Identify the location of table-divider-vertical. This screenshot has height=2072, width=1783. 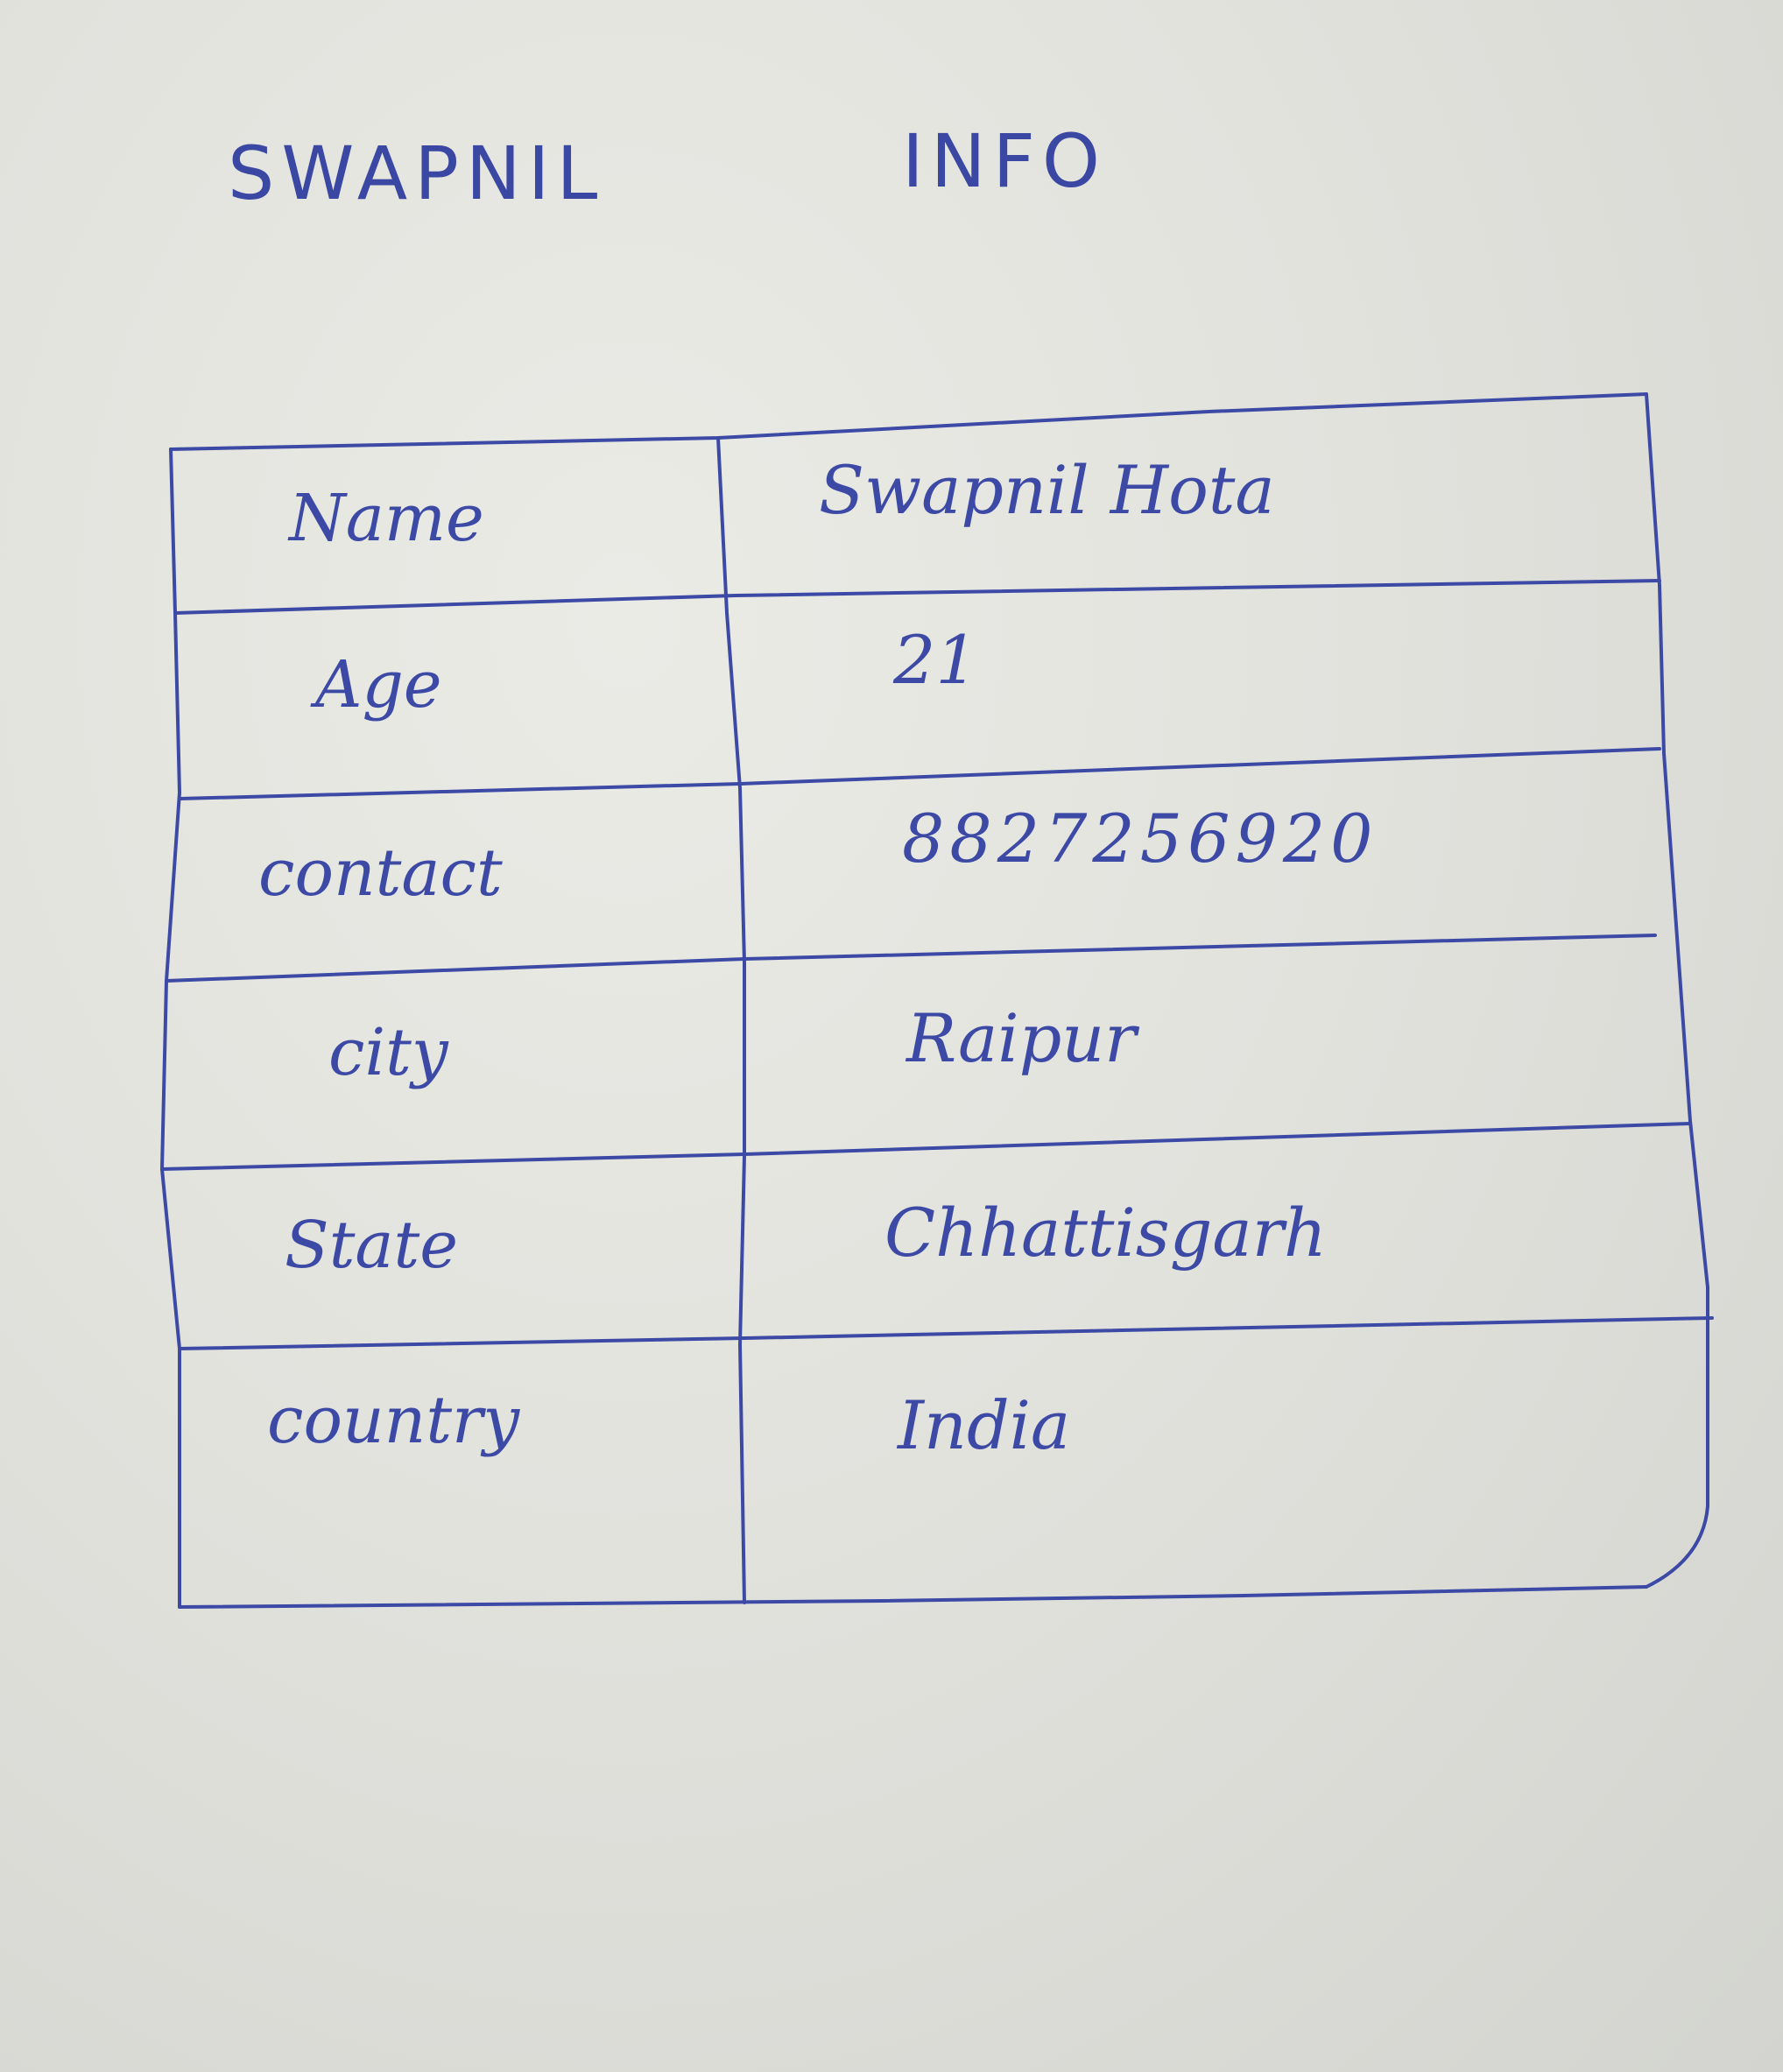
(731, 1020).